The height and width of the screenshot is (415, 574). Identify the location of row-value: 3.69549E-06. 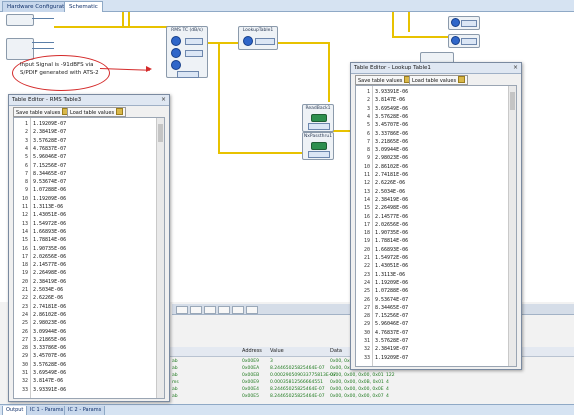
(49, 373).